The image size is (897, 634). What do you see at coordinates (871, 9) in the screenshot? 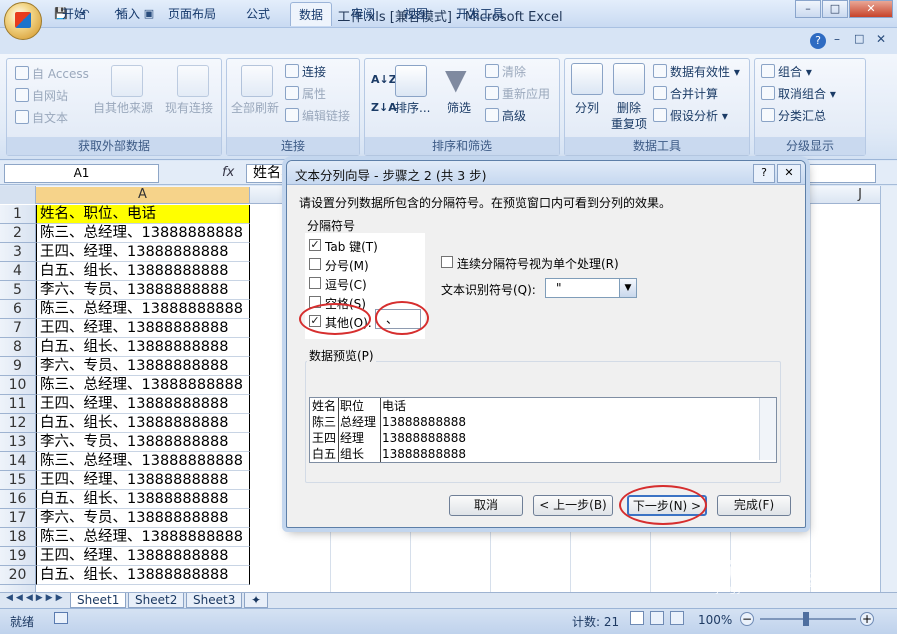
I see `close-button: ✕` at bounding box center [871, 9].